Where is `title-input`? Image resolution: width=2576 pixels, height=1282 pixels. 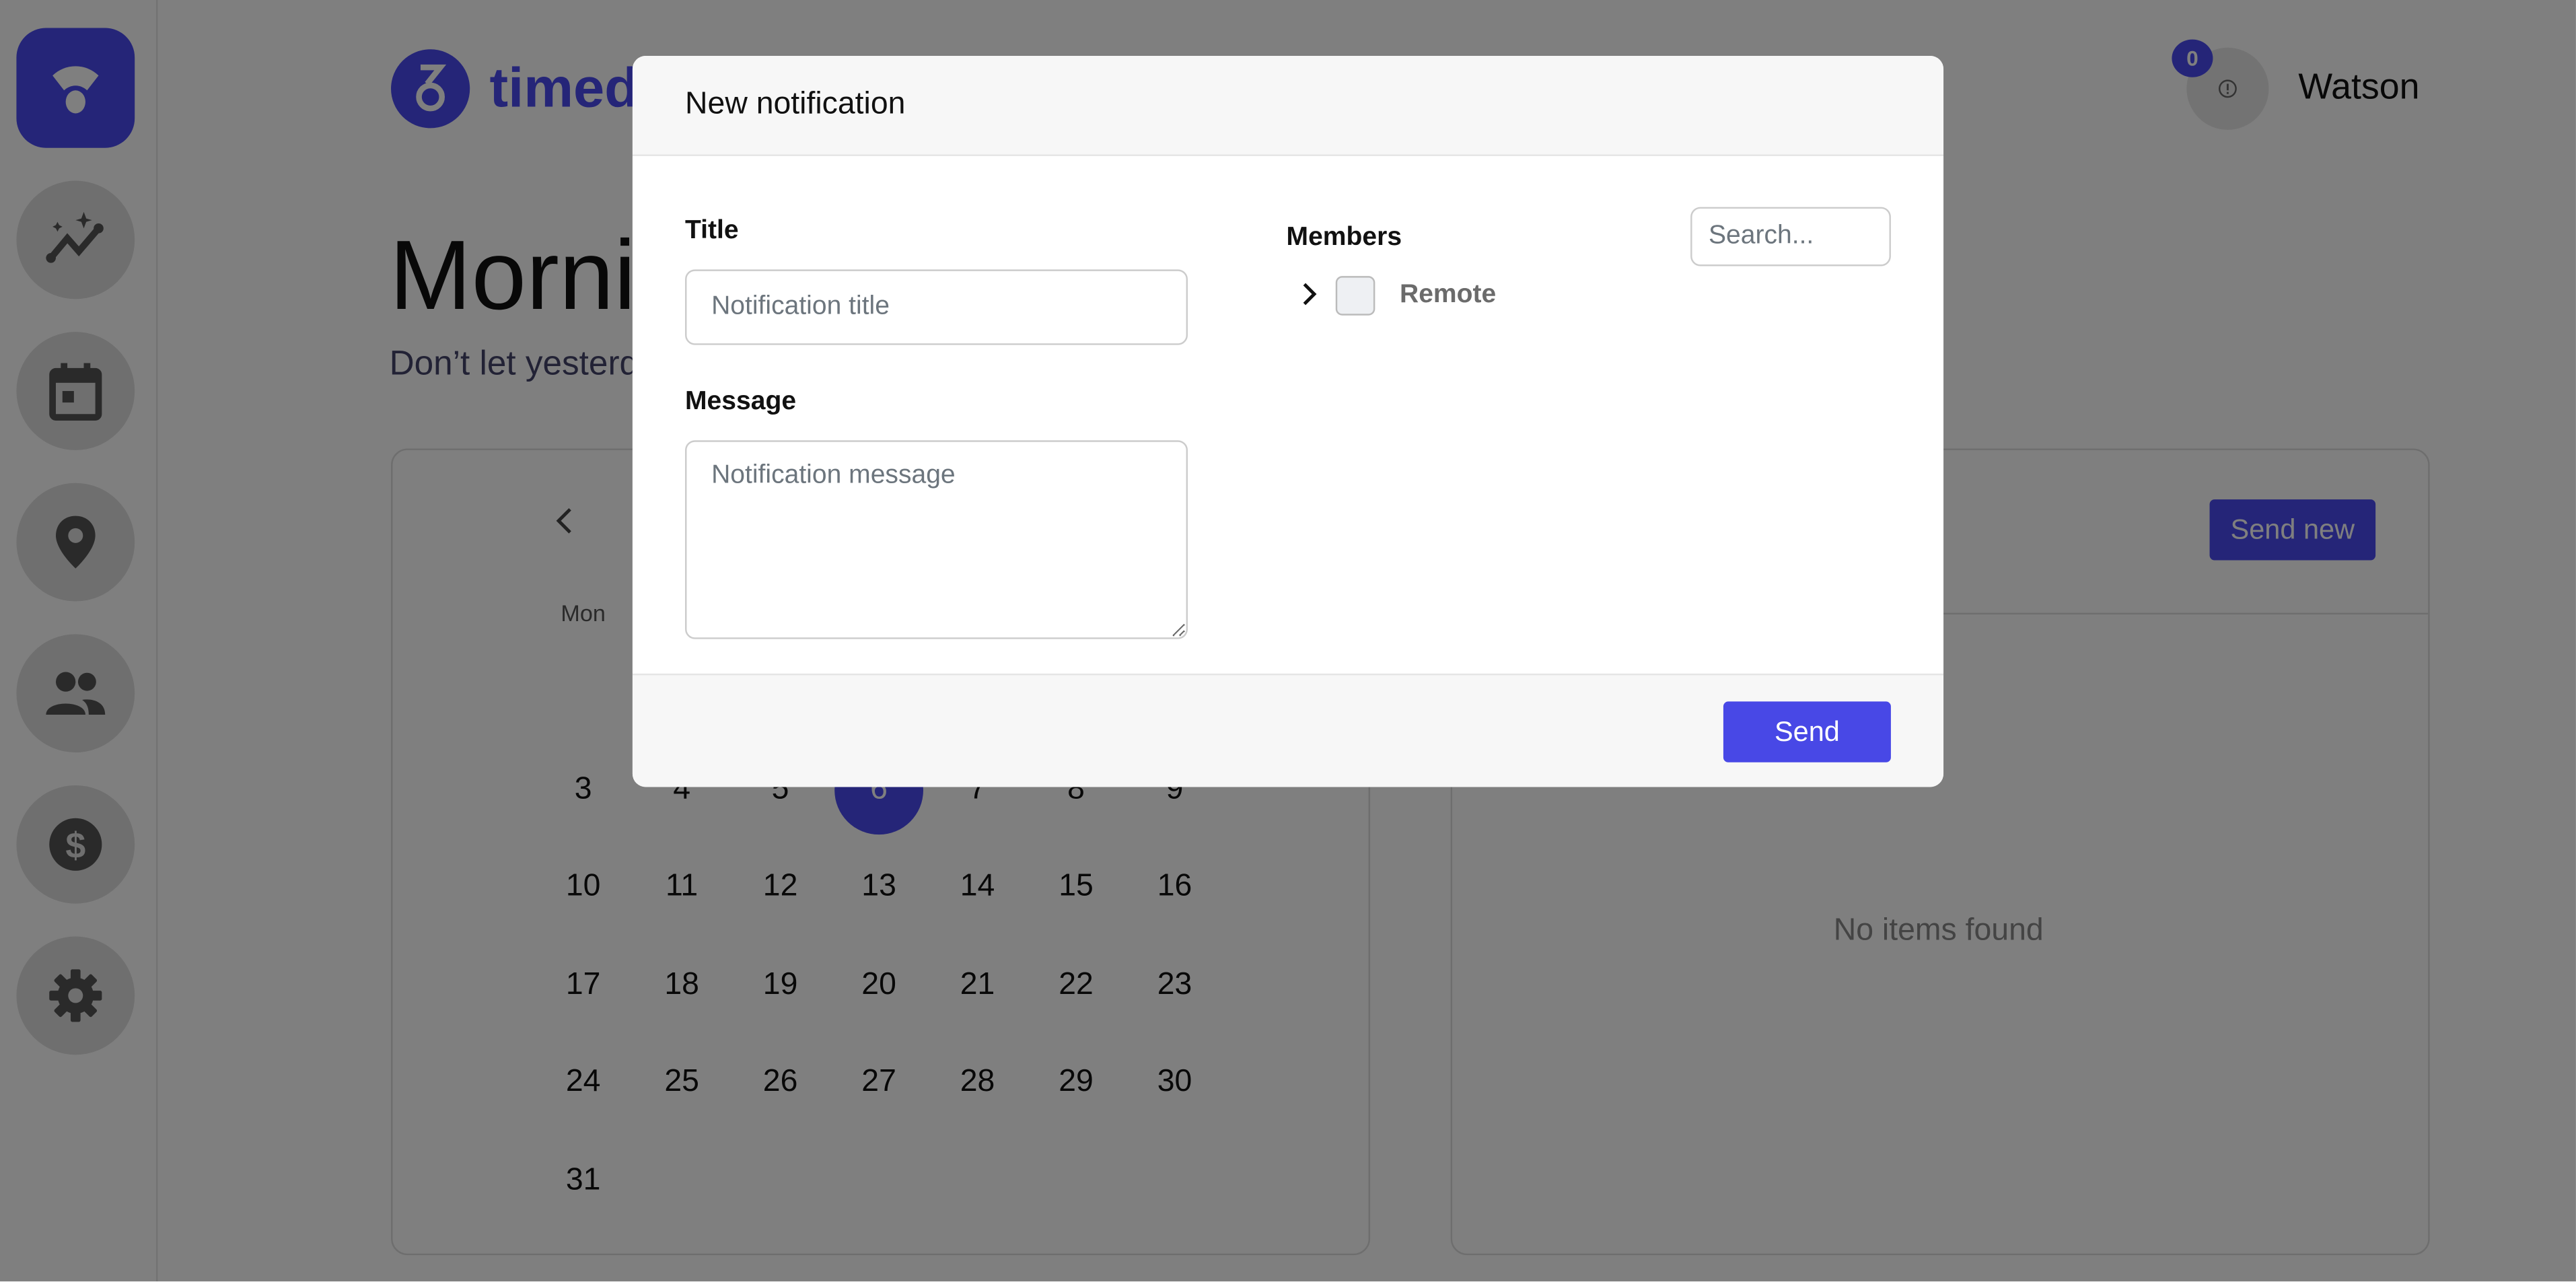 title-input is located at coordinates (936, 307).